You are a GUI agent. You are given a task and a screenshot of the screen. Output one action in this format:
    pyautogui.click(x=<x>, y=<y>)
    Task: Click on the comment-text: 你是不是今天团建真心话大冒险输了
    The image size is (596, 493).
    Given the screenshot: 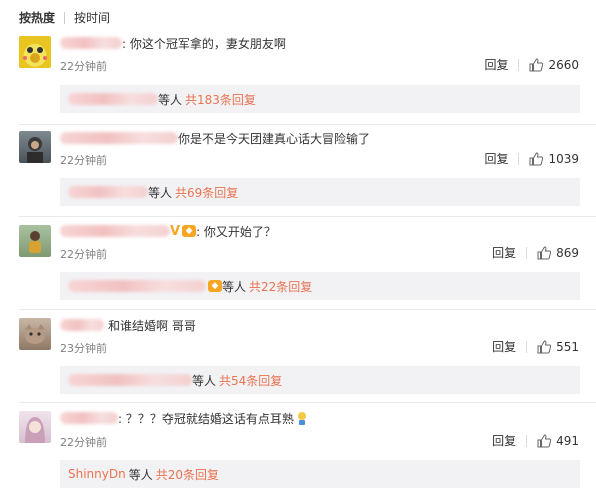 What is the action you would take?
    pyautogui.click(x=274, y=138)
    